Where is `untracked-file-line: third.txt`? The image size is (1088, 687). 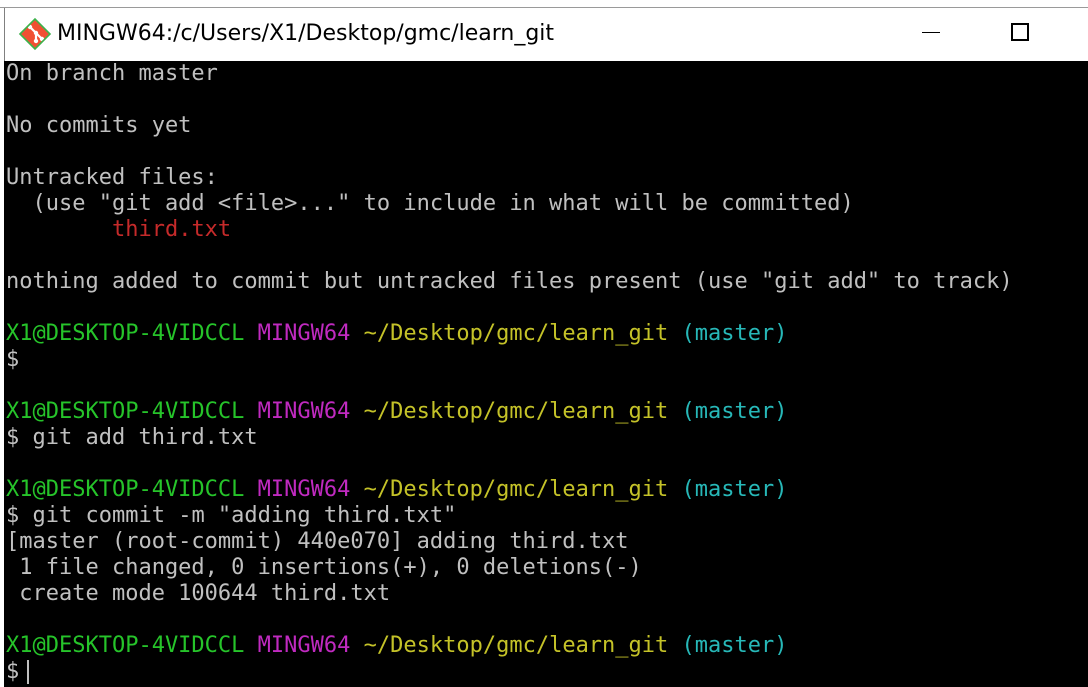 untracked-file-line: third.txt is located at coordinates (118, 230).